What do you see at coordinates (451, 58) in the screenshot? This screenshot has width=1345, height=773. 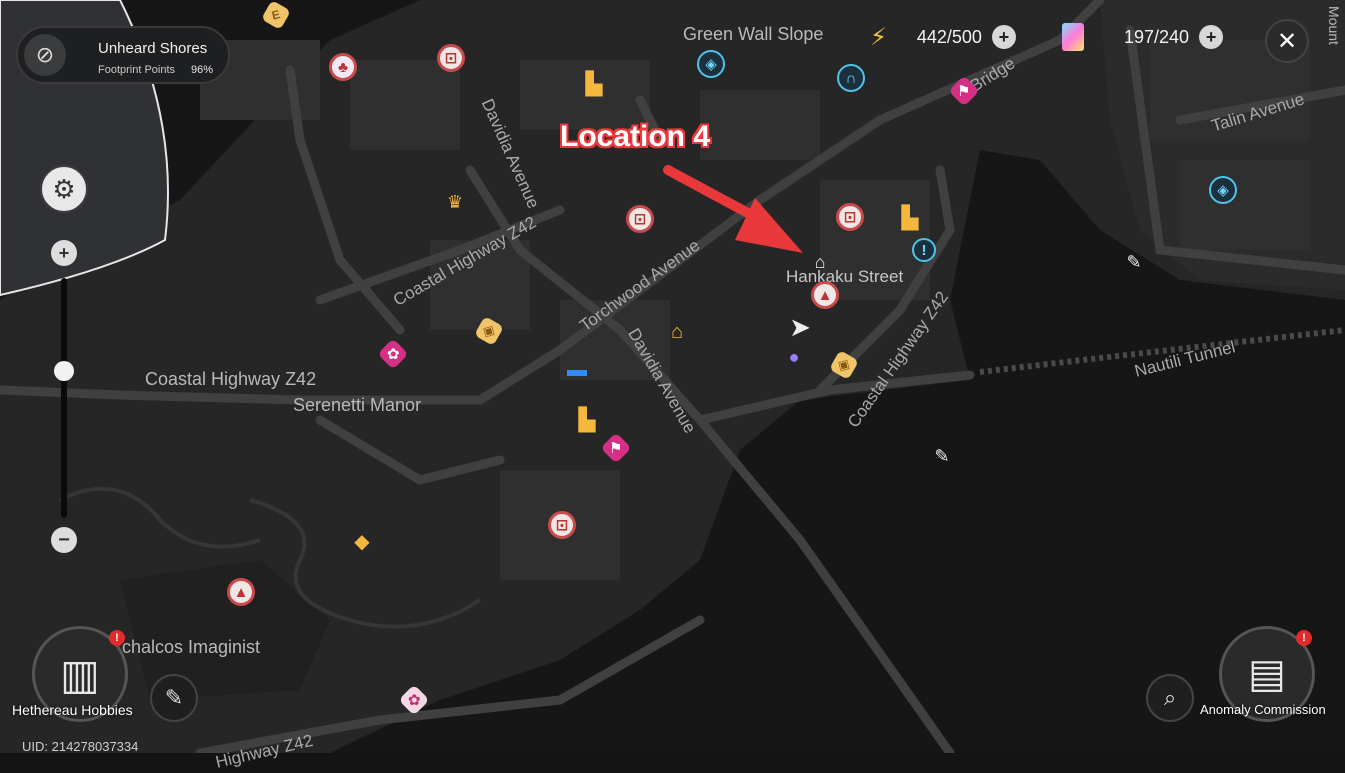 I see `shop-marker: ⊡` at bounding box center [451, 58].